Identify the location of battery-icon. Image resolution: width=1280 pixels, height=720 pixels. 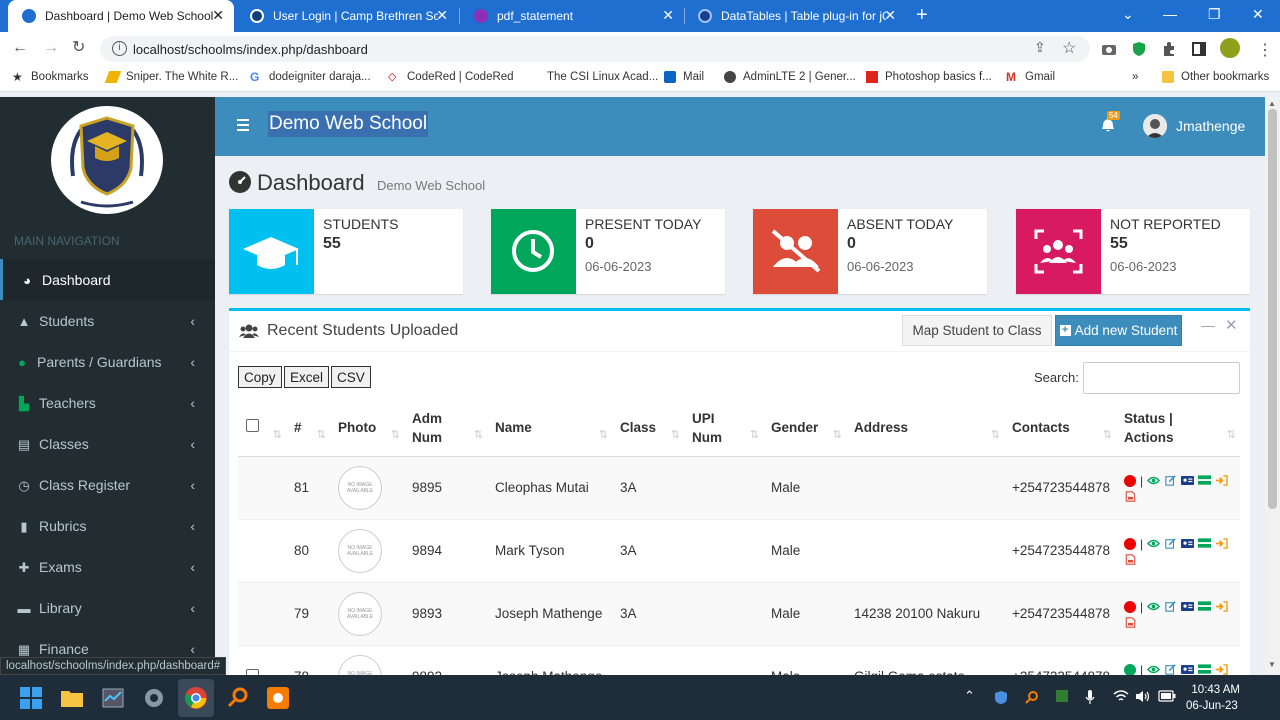
(1167, 696).